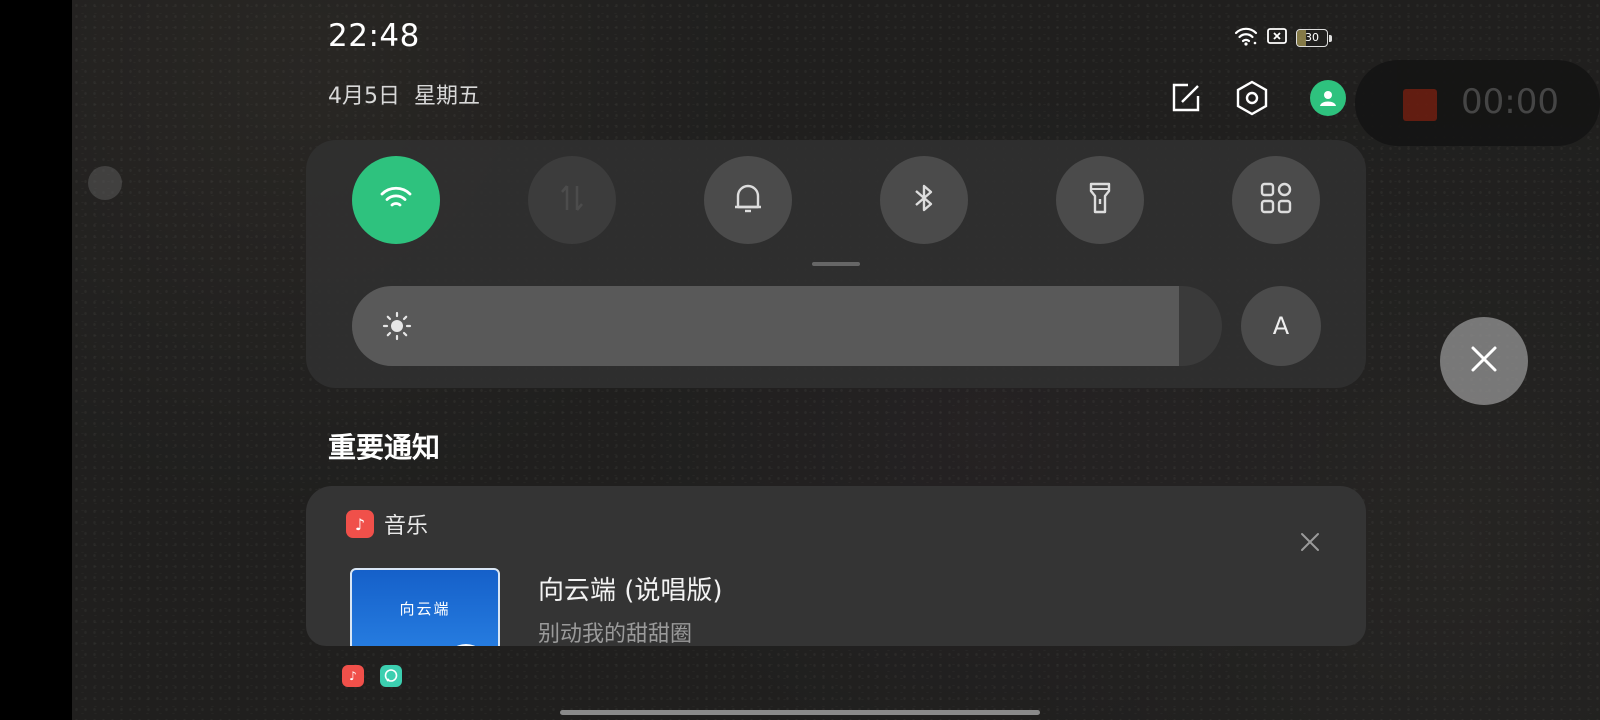  I want to click on cloud-icon, so click(458, 640).